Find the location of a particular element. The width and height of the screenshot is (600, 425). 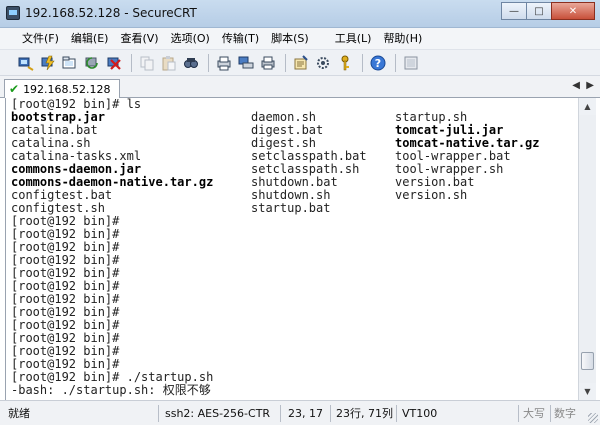

close-button: ✕ is located at coordinates (573, 11).